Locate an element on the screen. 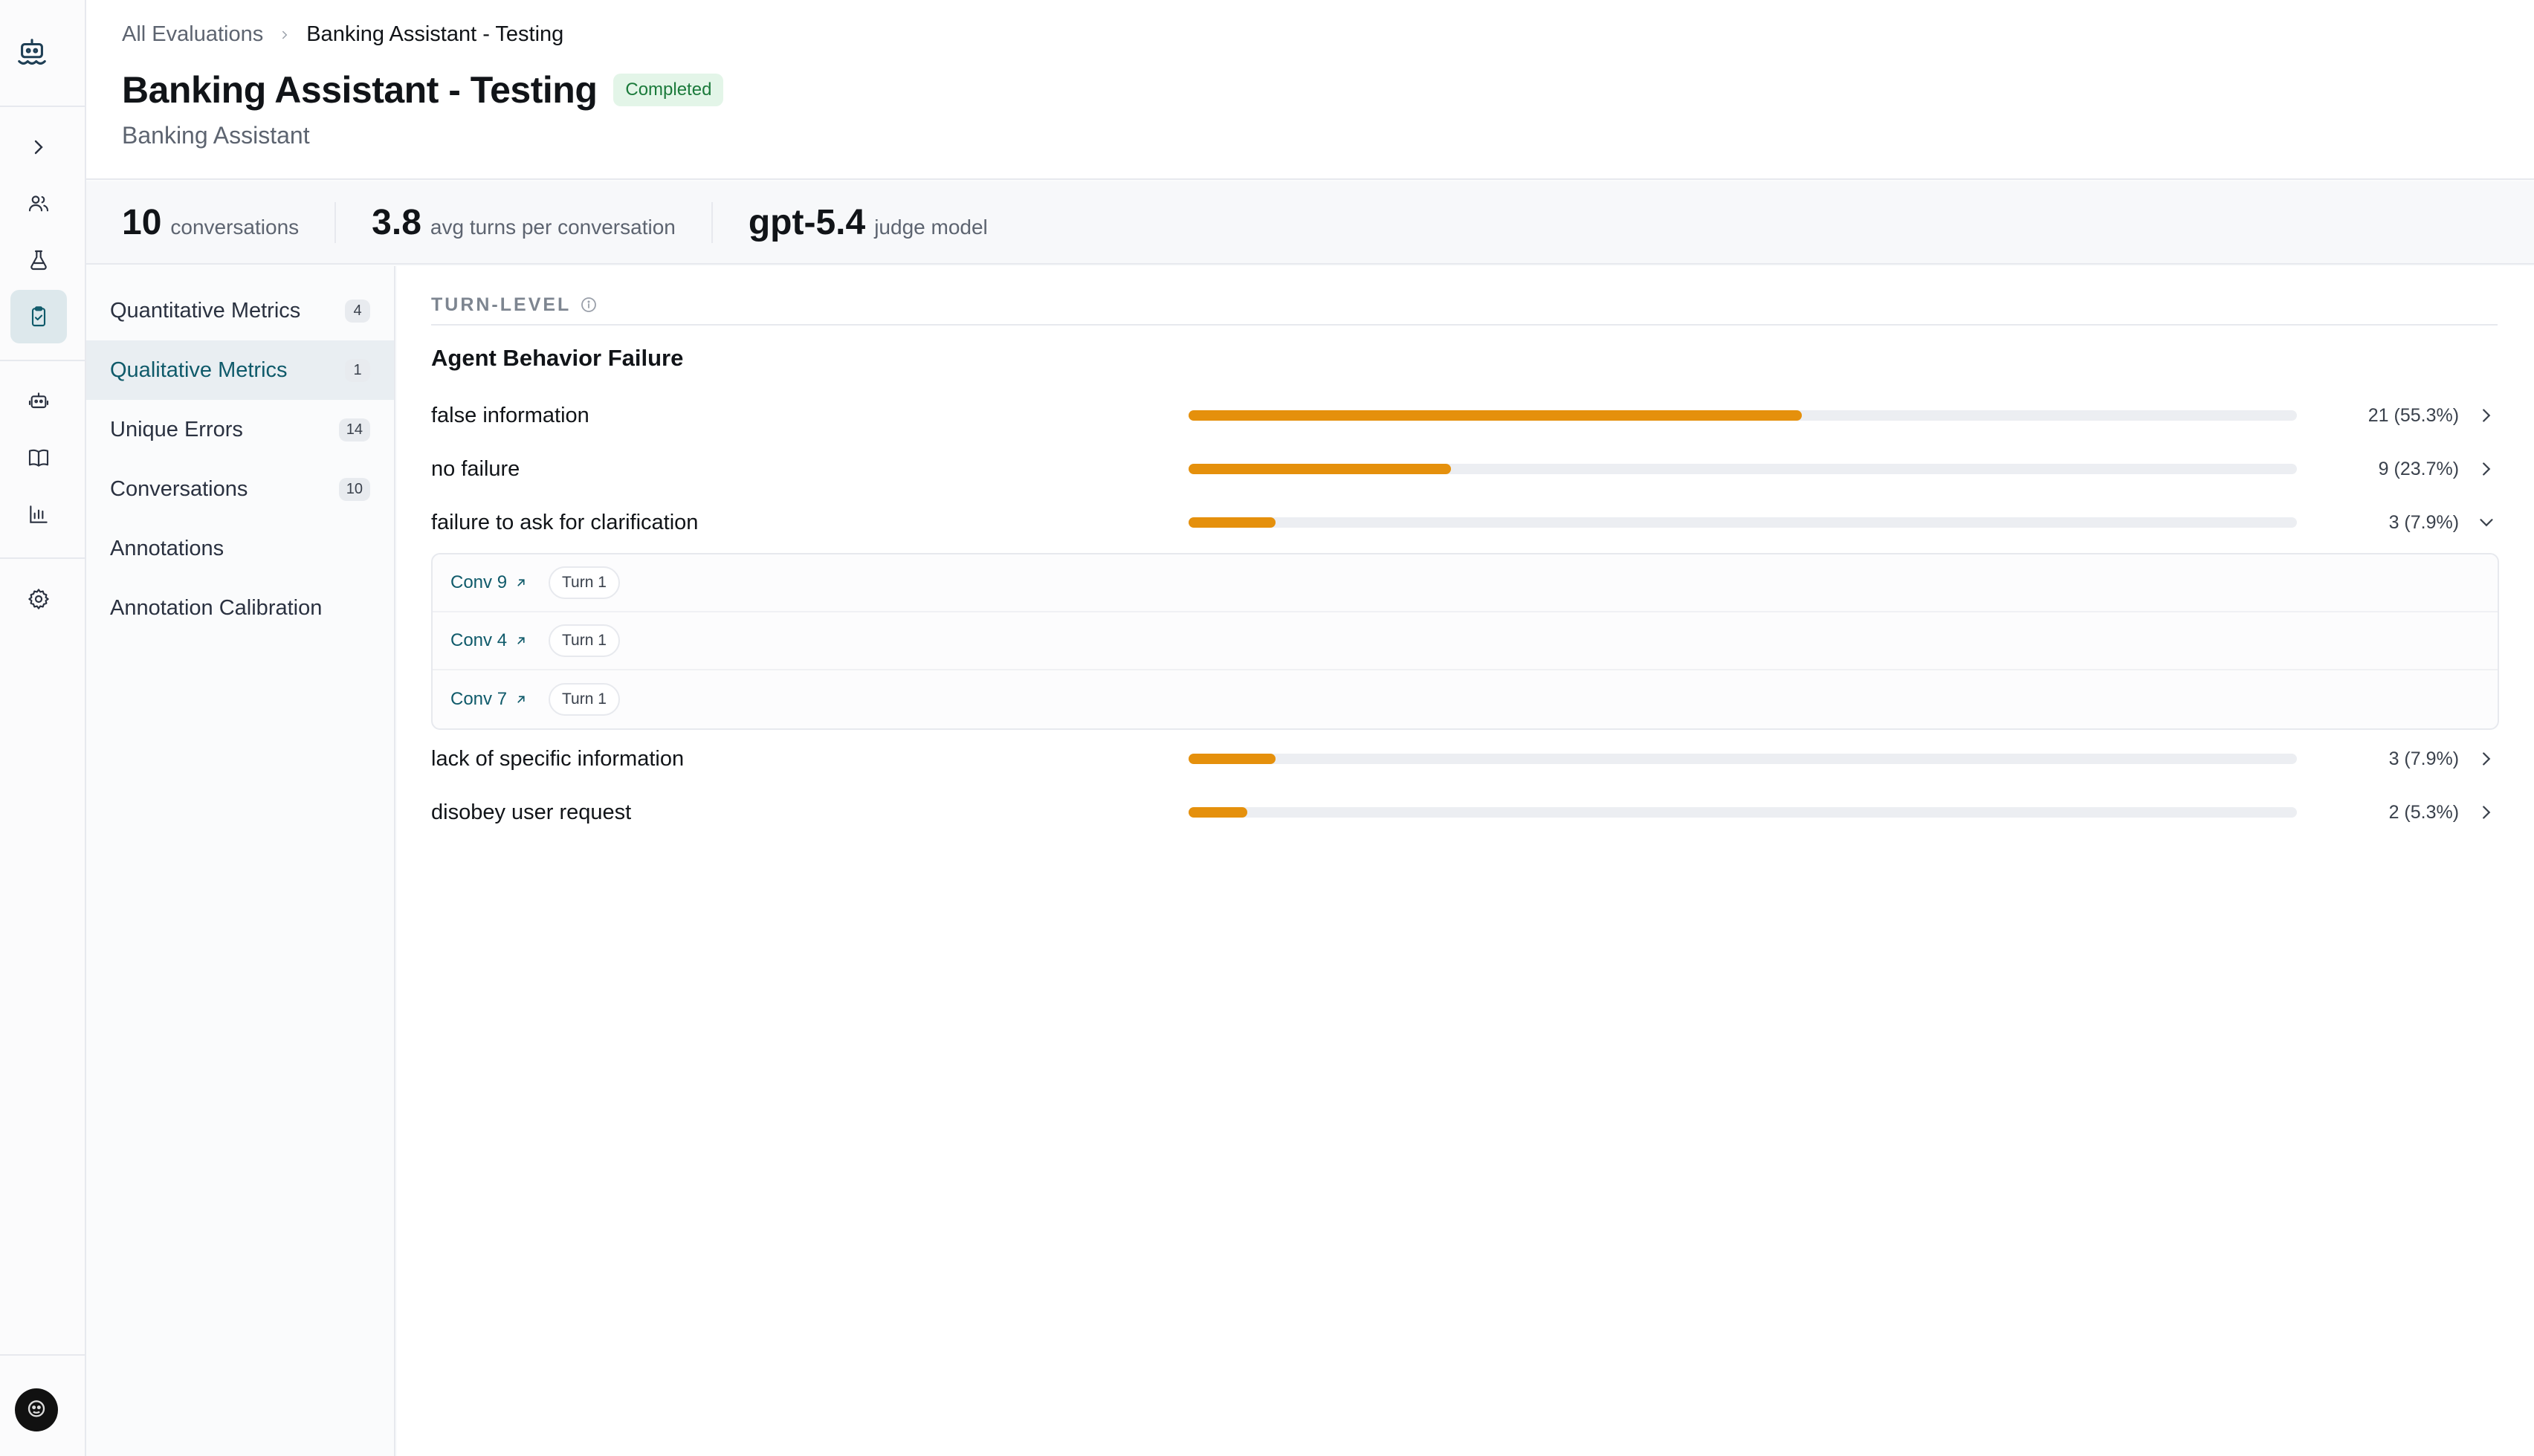  metric-value: 2 (5.3%) is located at coordinates (2424, 812).